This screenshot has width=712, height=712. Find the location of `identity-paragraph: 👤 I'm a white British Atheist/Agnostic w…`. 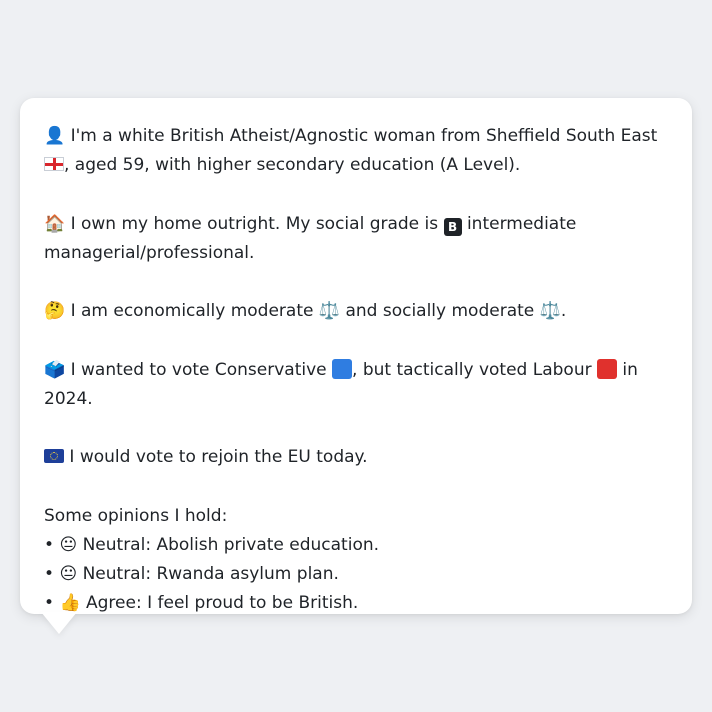

identity-paragraph: 👤 I'm a white British Atheist/Agnostic w… is located at coordinates (356, 151).